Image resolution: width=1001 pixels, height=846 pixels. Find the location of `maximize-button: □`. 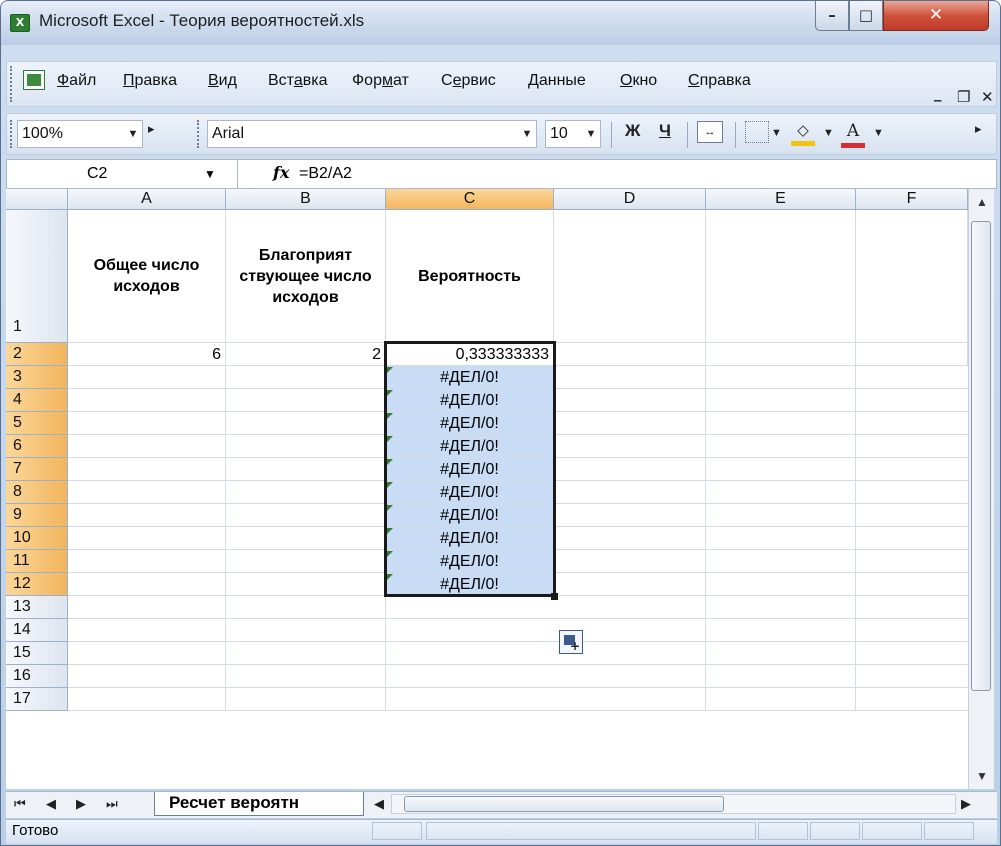

maximize-button: □ is located at coordinates (866, 16).